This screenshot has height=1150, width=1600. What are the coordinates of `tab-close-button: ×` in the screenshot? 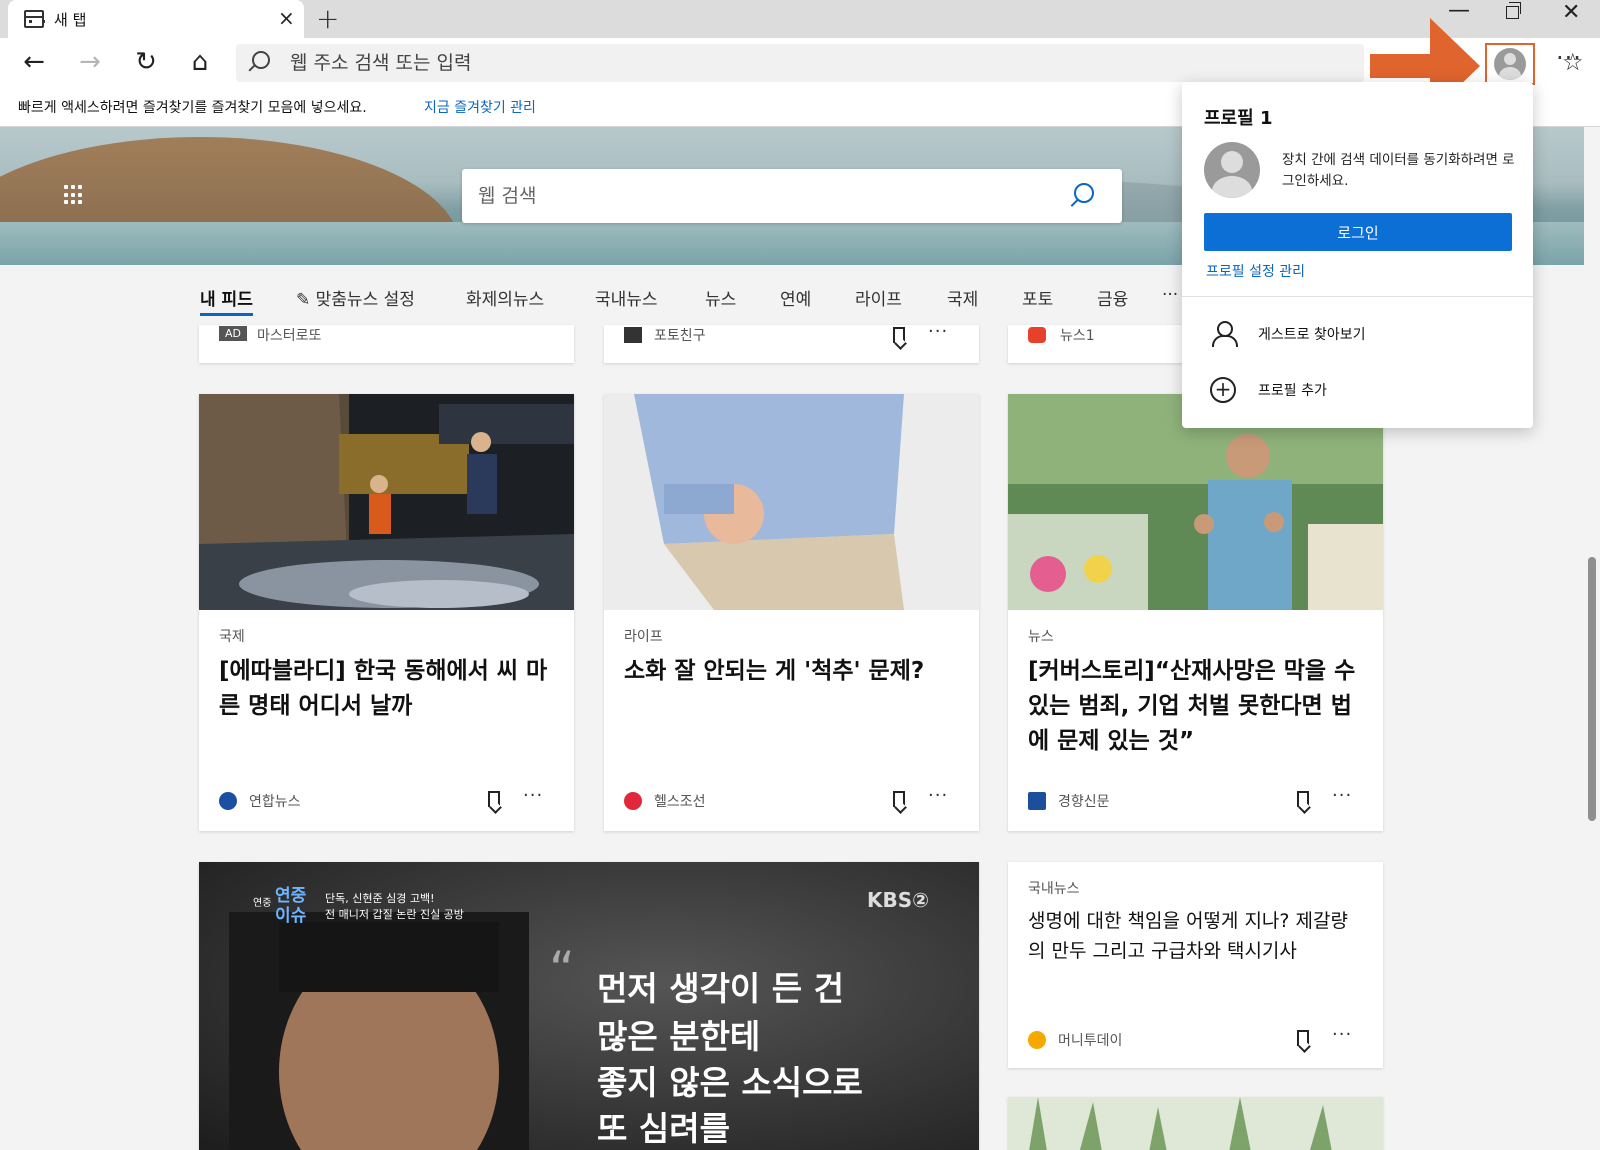 It's located at (286, 18).